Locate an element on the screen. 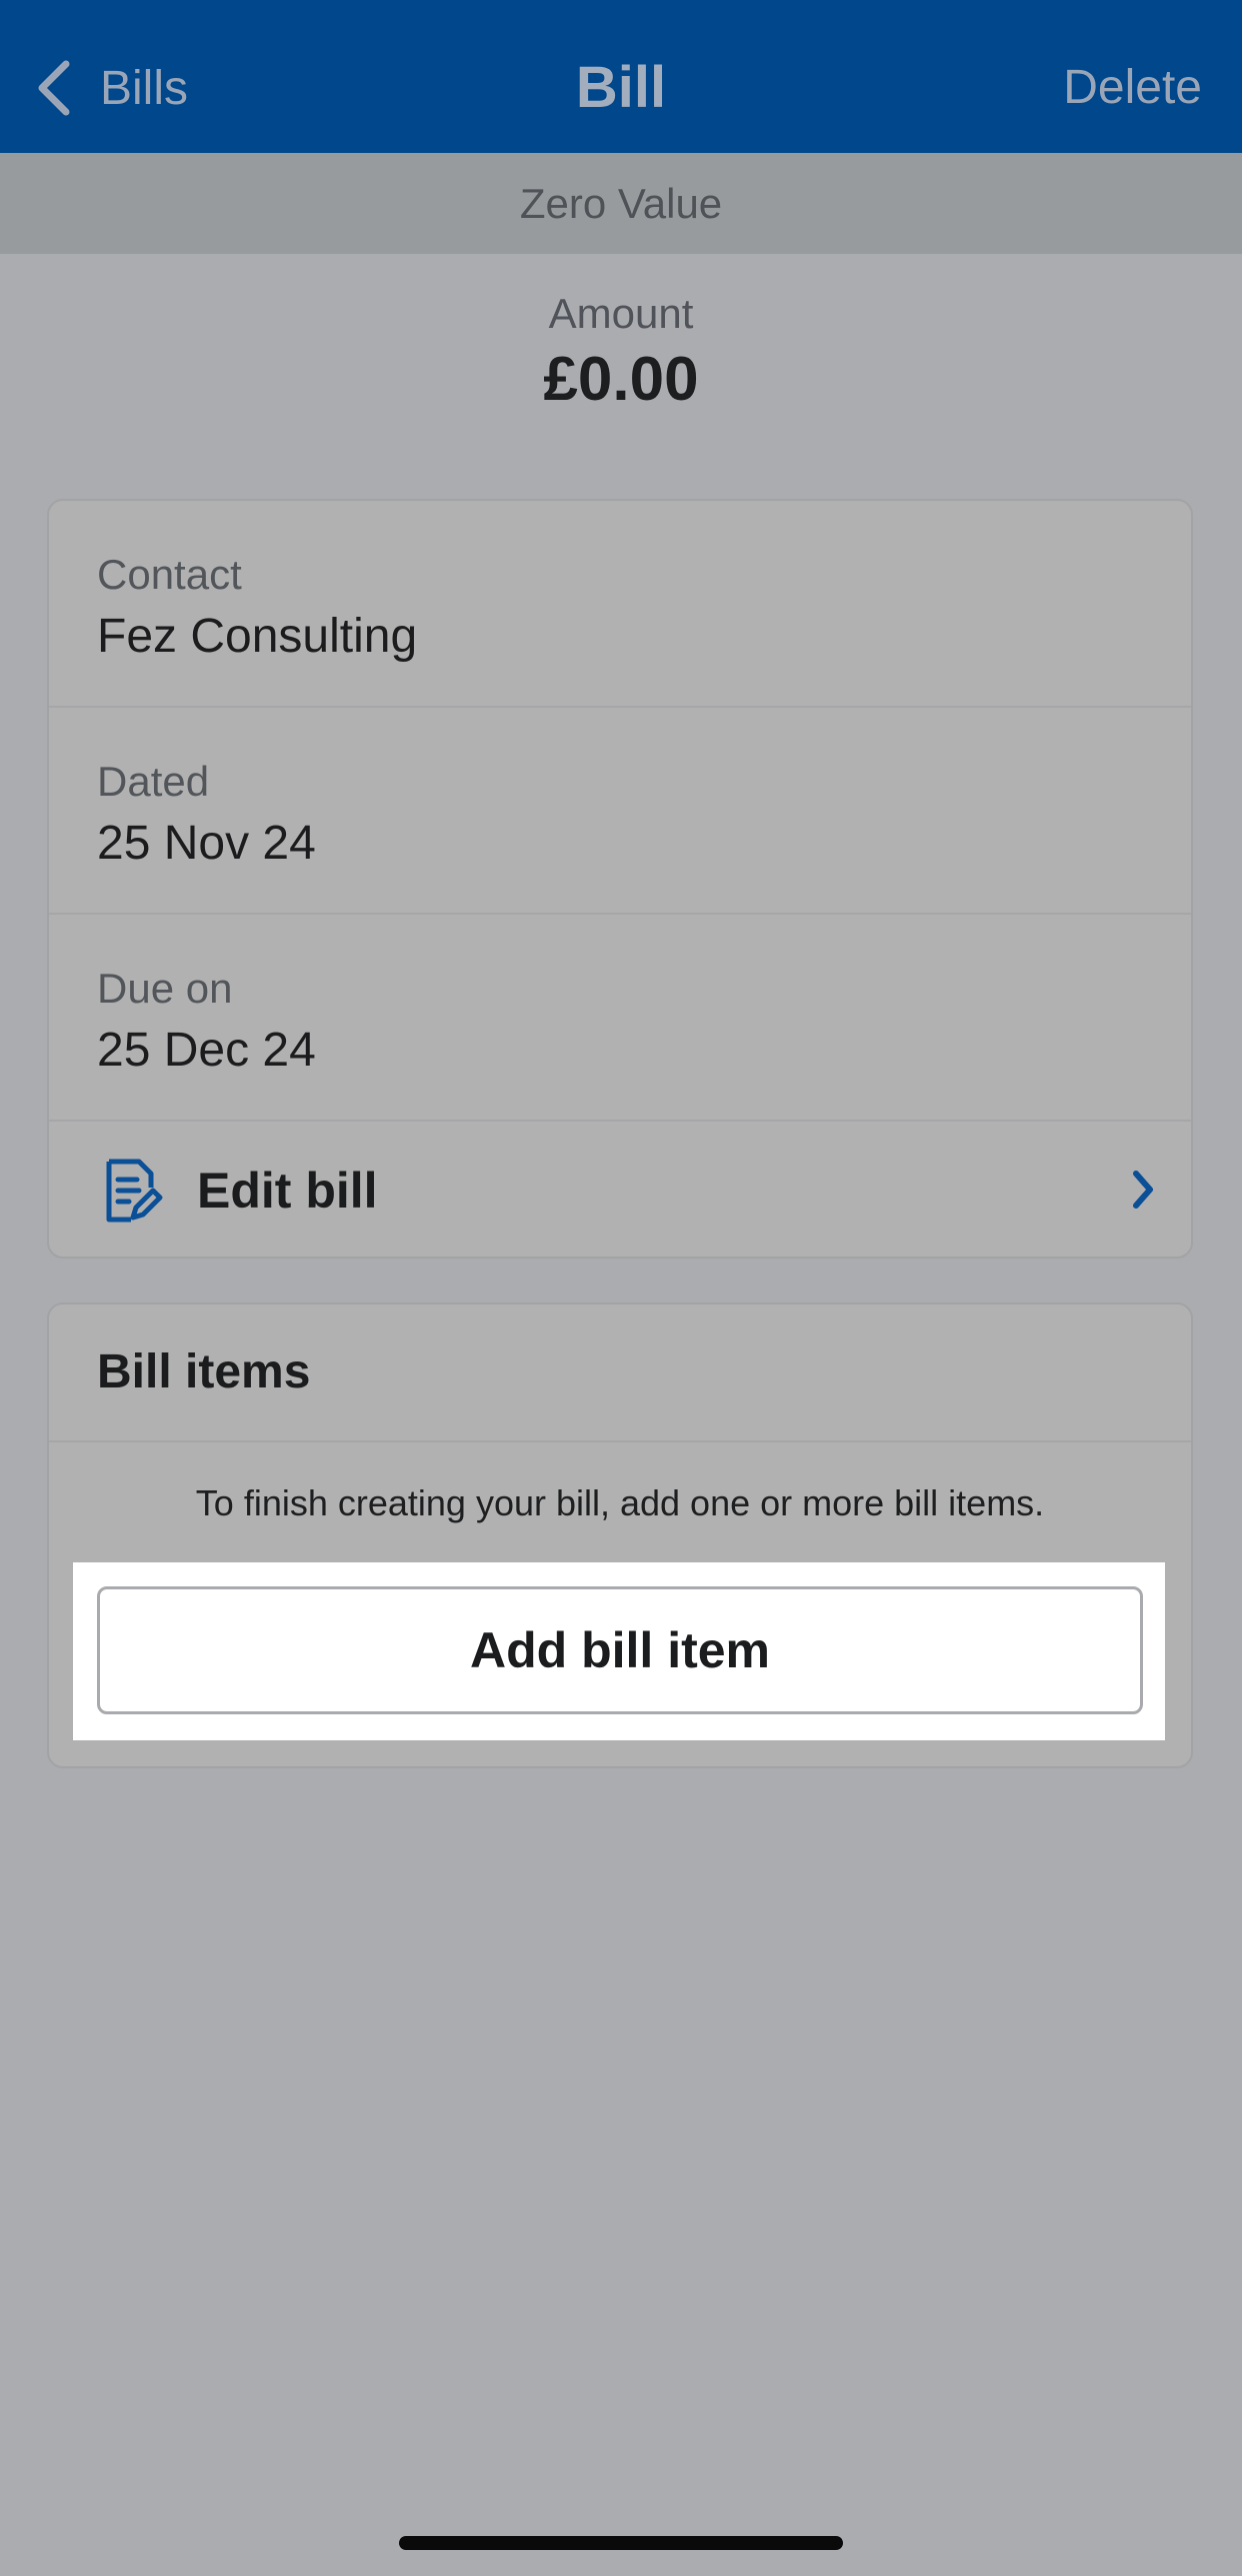 The width and height of the screenshot is (1242, 2576). edit-bill-row: Edit bill is located at coordinates (620, 1189).